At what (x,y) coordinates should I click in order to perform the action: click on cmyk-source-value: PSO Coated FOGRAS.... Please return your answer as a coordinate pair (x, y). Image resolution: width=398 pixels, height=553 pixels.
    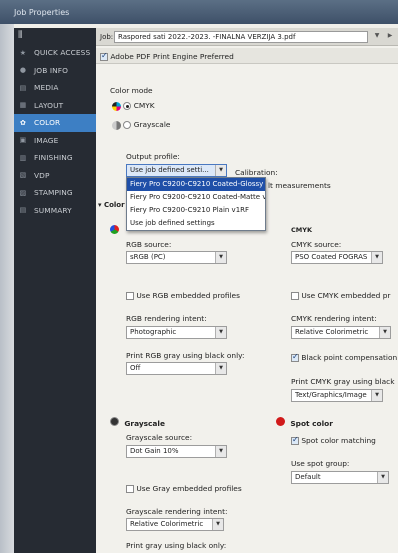
    Looking at the image, I should click on (331, 257).